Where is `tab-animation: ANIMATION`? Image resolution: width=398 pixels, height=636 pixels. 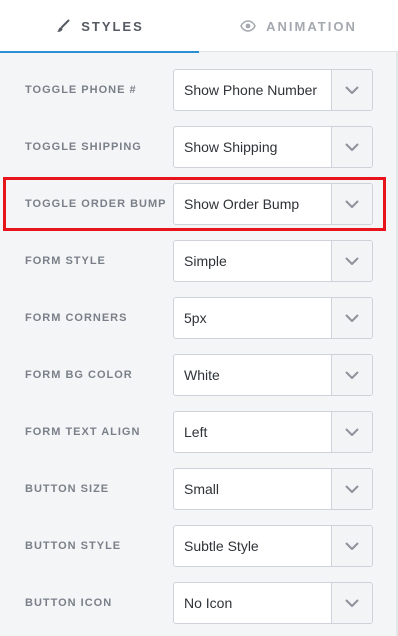 tab-animation: ANIMATION is located at coordinates (298, 26).